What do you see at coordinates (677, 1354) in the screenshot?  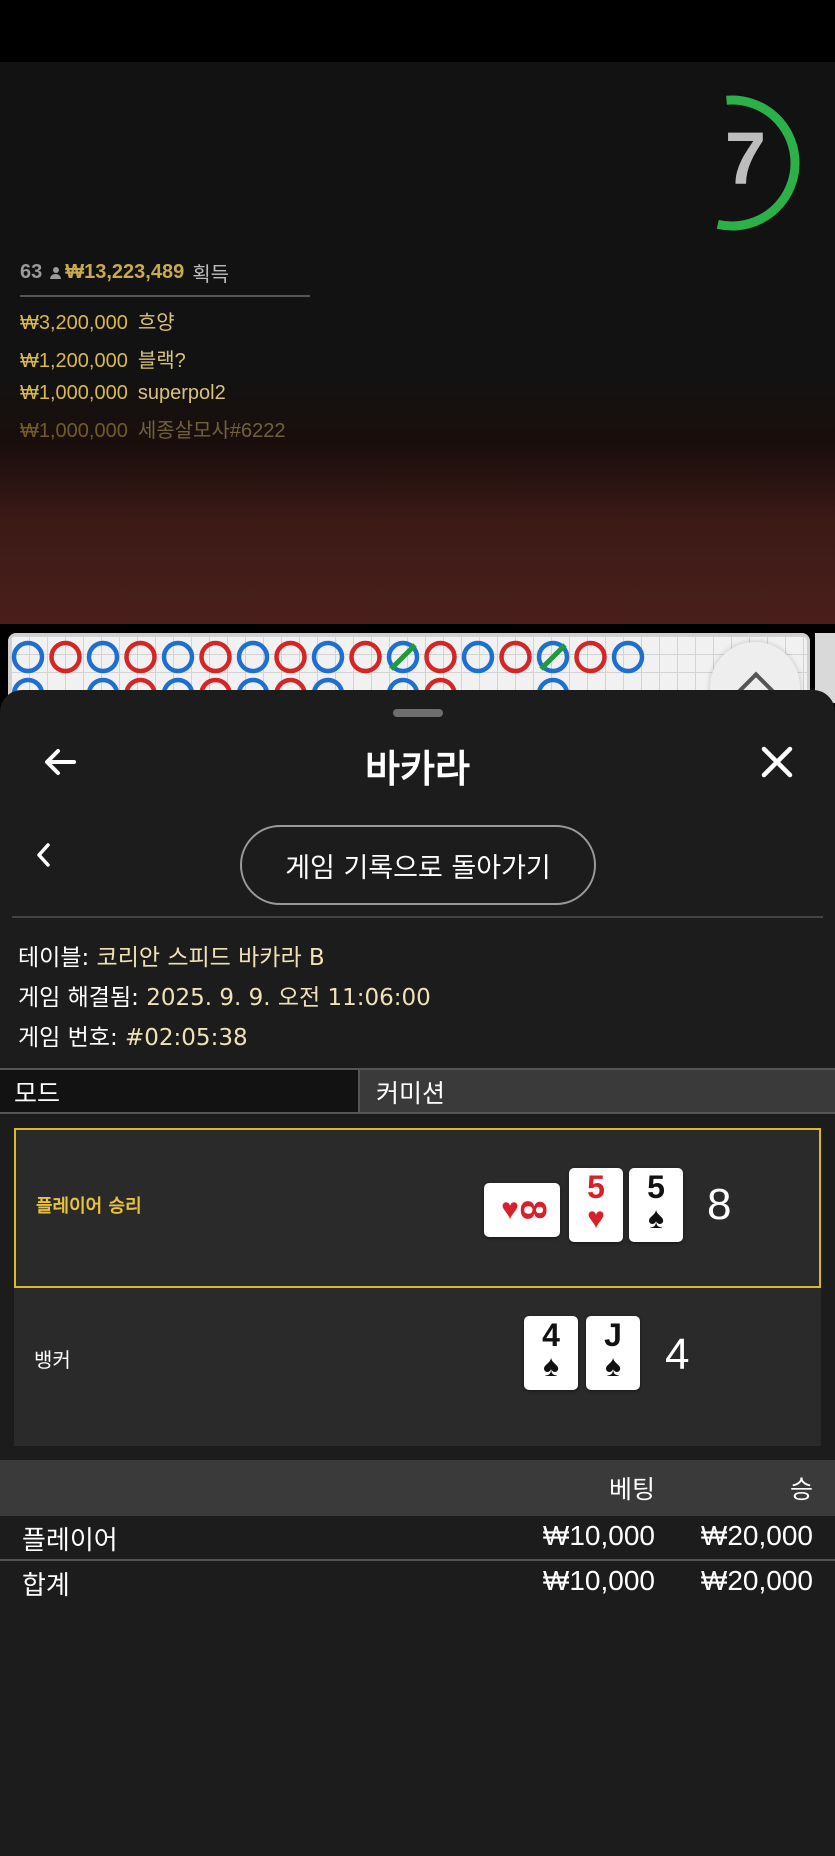 I see `banker-score: 4` at bounding box center [677, 1354].